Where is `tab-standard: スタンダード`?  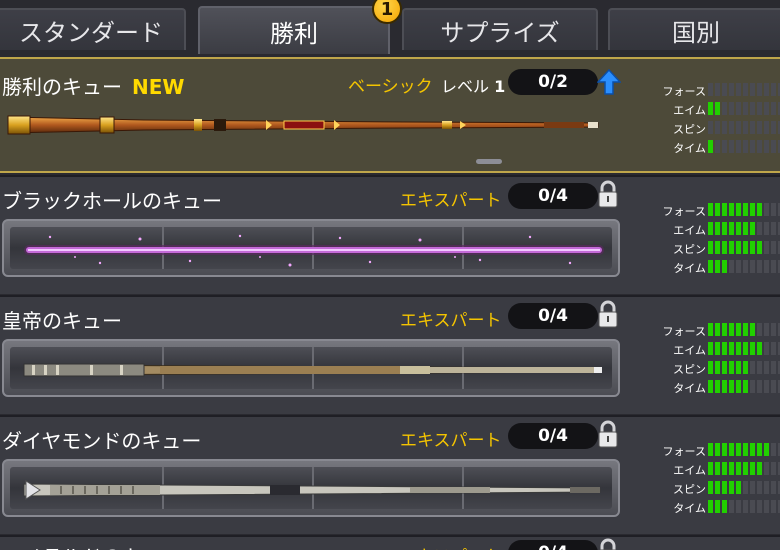 tab-standard: スタンダード is located at coordinates (93, 29).